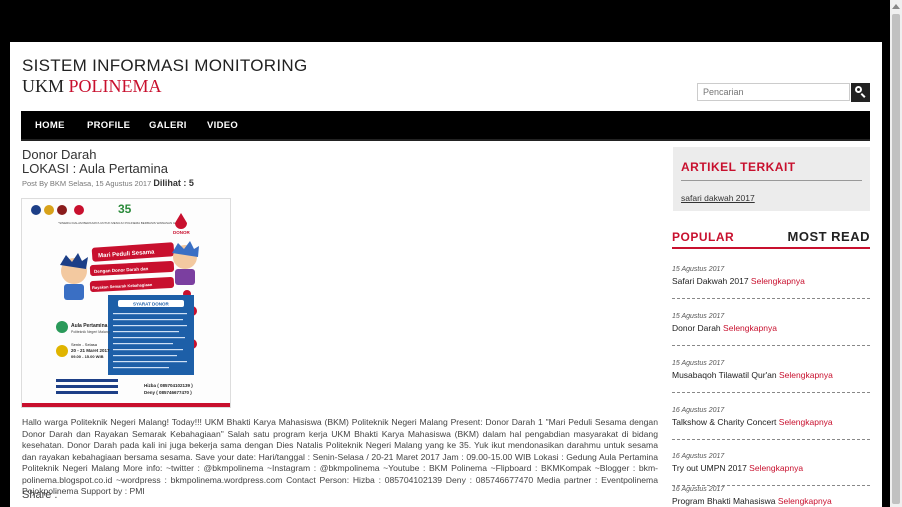 This screenshot has height=507, width=902. I want to click on popular-title: Talkshow & Charity Concert Selengkapnya, so click(752, 422).